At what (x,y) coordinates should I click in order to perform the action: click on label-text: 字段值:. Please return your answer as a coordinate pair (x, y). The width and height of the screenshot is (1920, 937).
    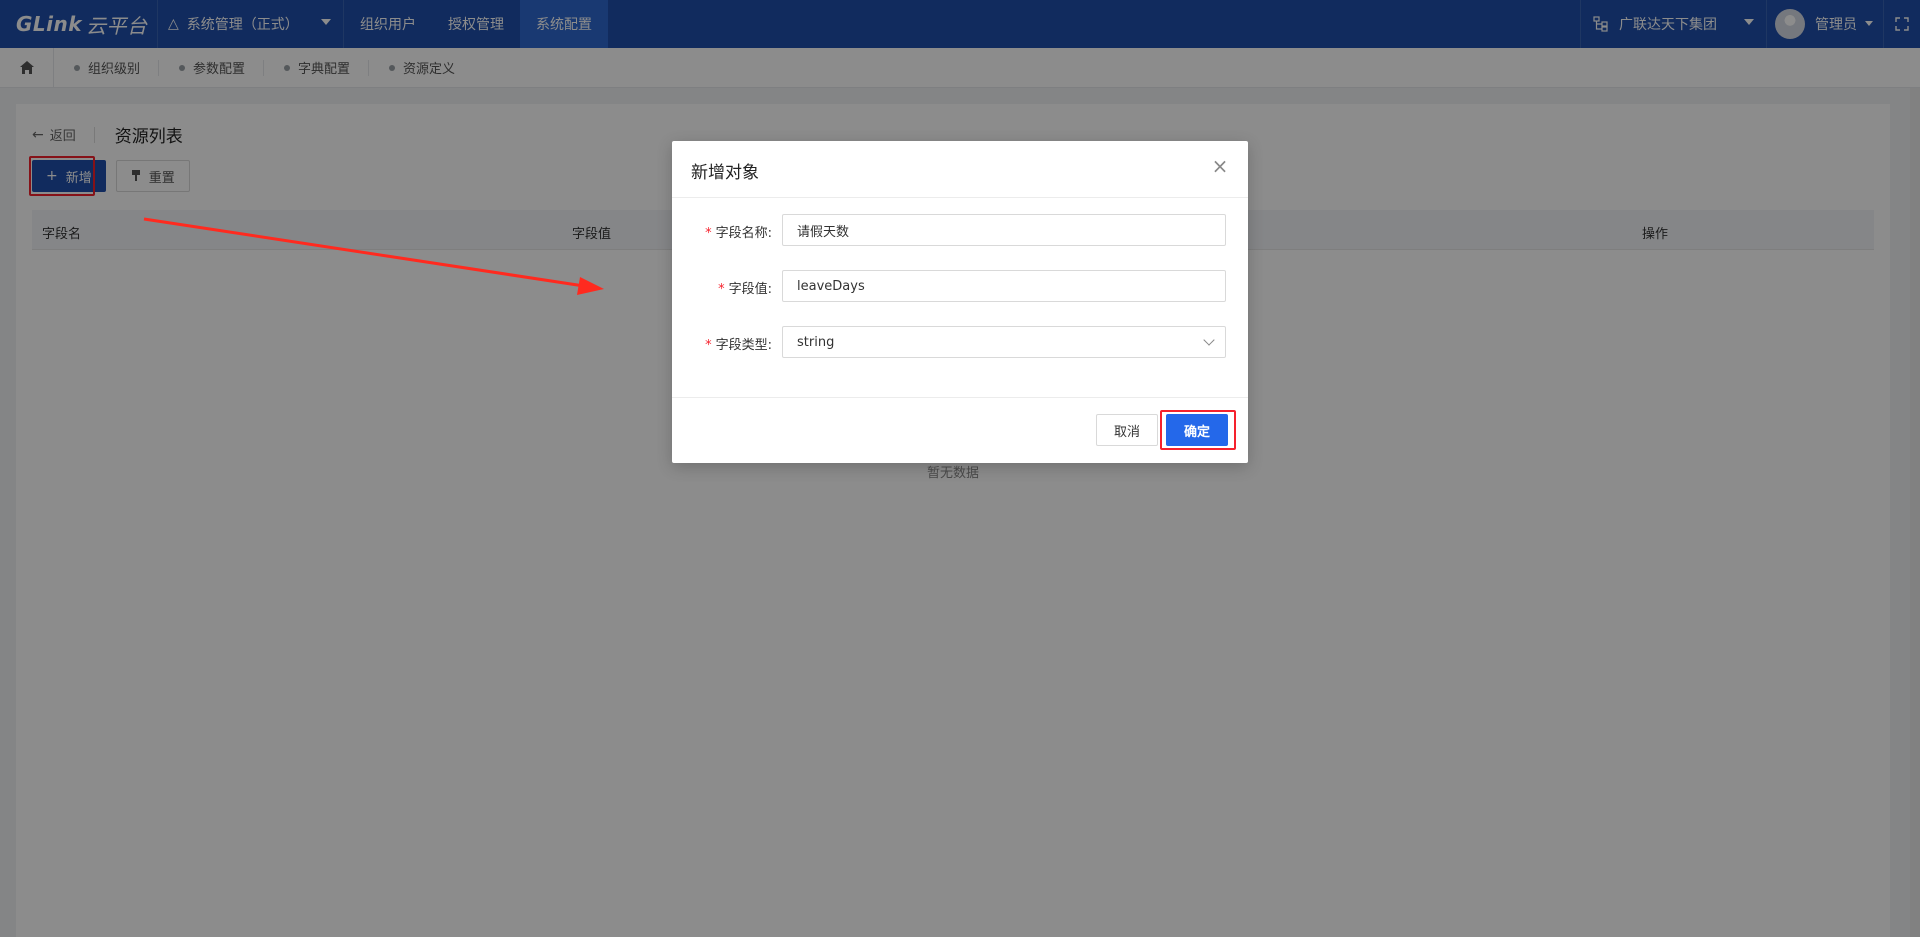
    Looking at the image, I should click on (750, 289).